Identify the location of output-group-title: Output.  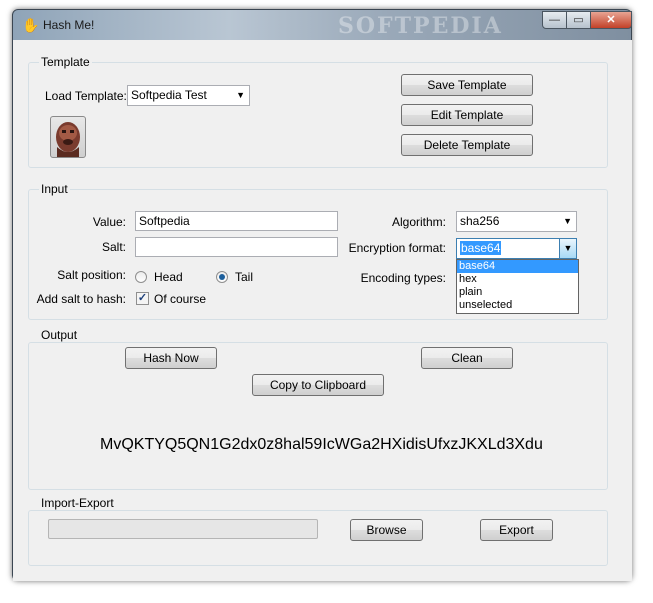
(59, 335).